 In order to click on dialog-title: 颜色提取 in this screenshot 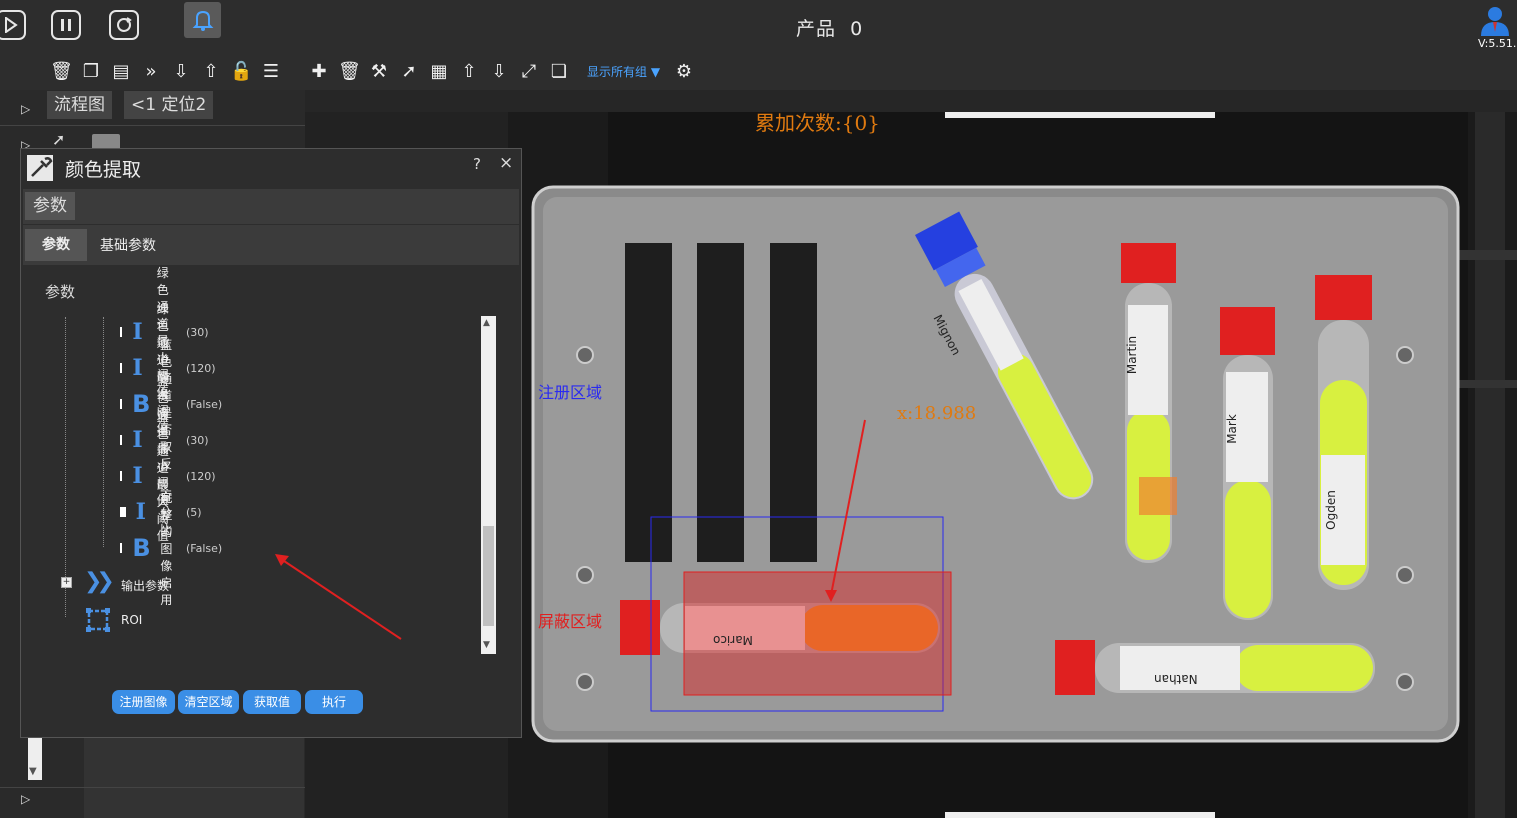, I will do `click(103, 170)`.